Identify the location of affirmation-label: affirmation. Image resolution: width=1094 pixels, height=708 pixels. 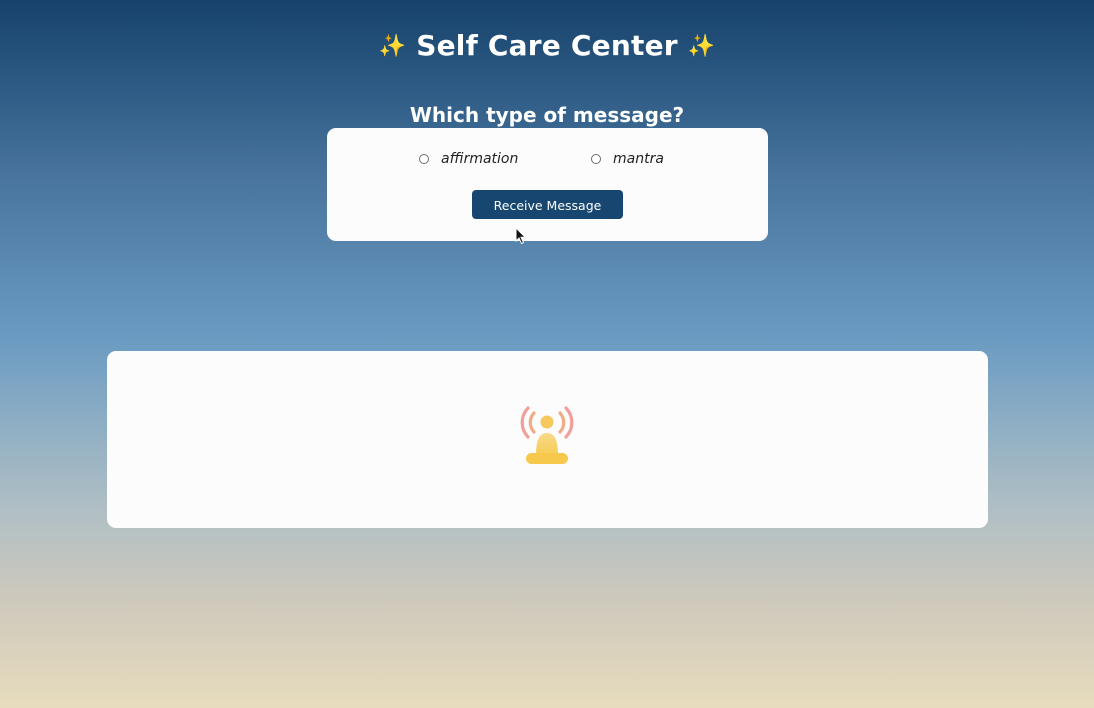
(479, 159).